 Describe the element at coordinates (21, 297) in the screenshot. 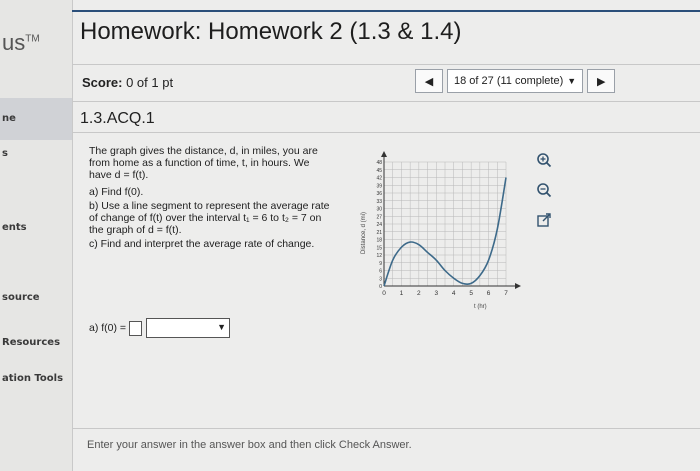

I see `sidebar-item-source: source` at that location.